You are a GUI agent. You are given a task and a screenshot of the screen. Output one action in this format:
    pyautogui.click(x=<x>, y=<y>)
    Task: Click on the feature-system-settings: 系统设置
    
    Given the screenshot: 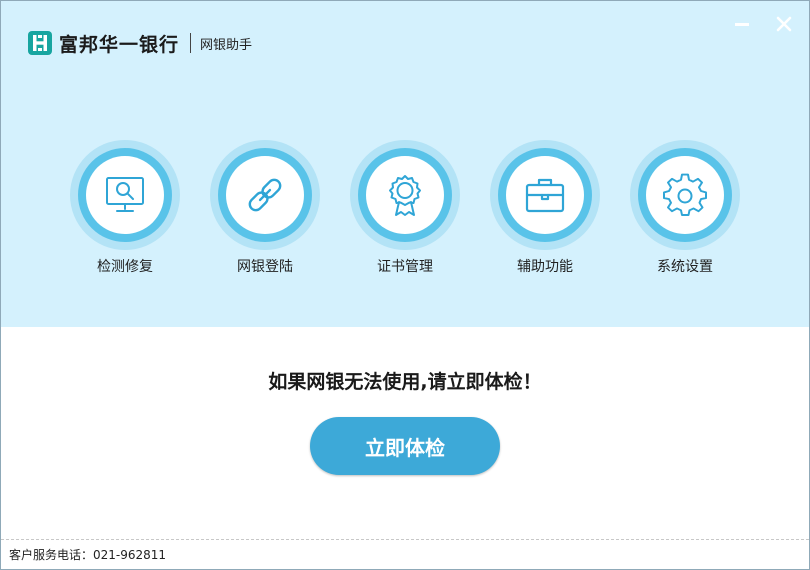 What is the action you would take?
    pyautogui.click(x=685, y=208)
    